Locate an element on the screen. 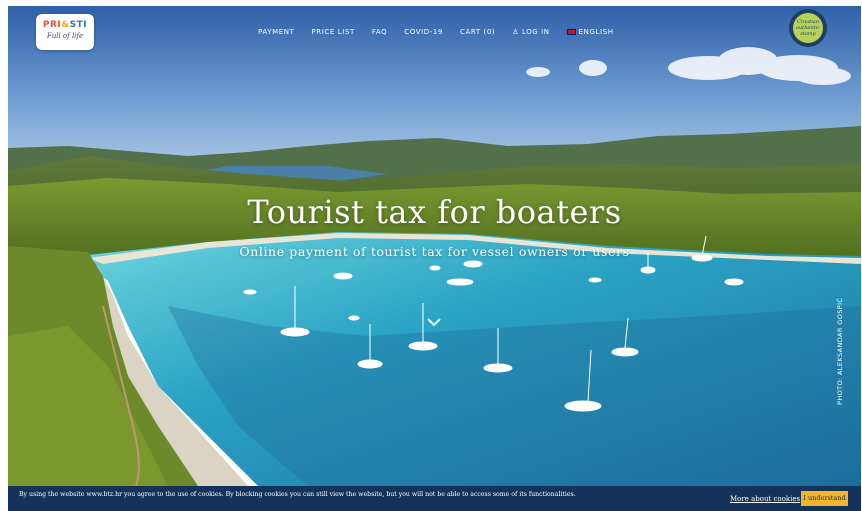 This screenshot has height=511, width=862. nav-cart-link: CART (0) is located at coordinates (477, 32).